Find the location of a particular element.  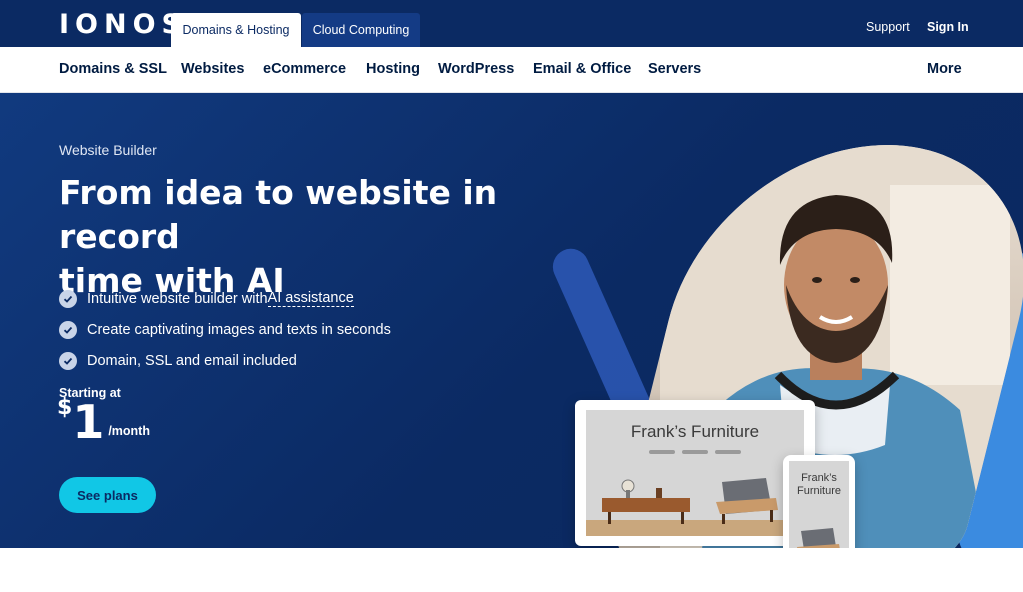

nav-email-office: Email & Office is located at coordinates (582, 69).